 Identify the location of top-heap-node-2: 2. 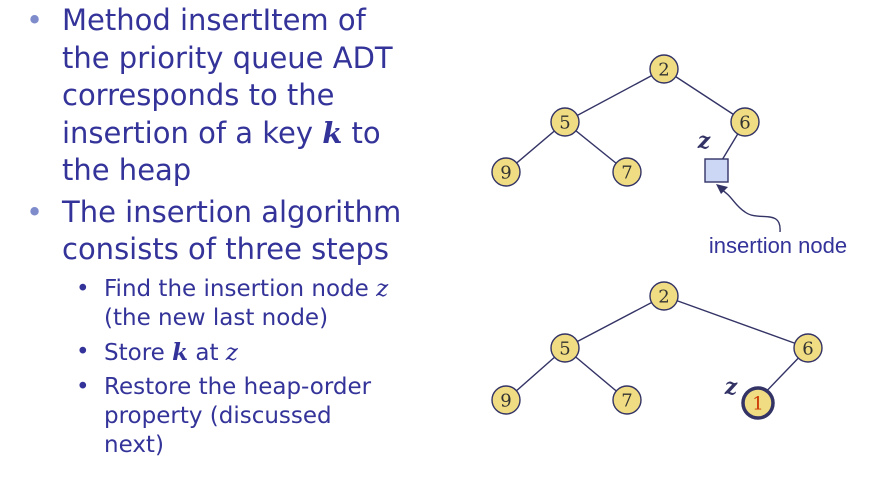
(664, 69).